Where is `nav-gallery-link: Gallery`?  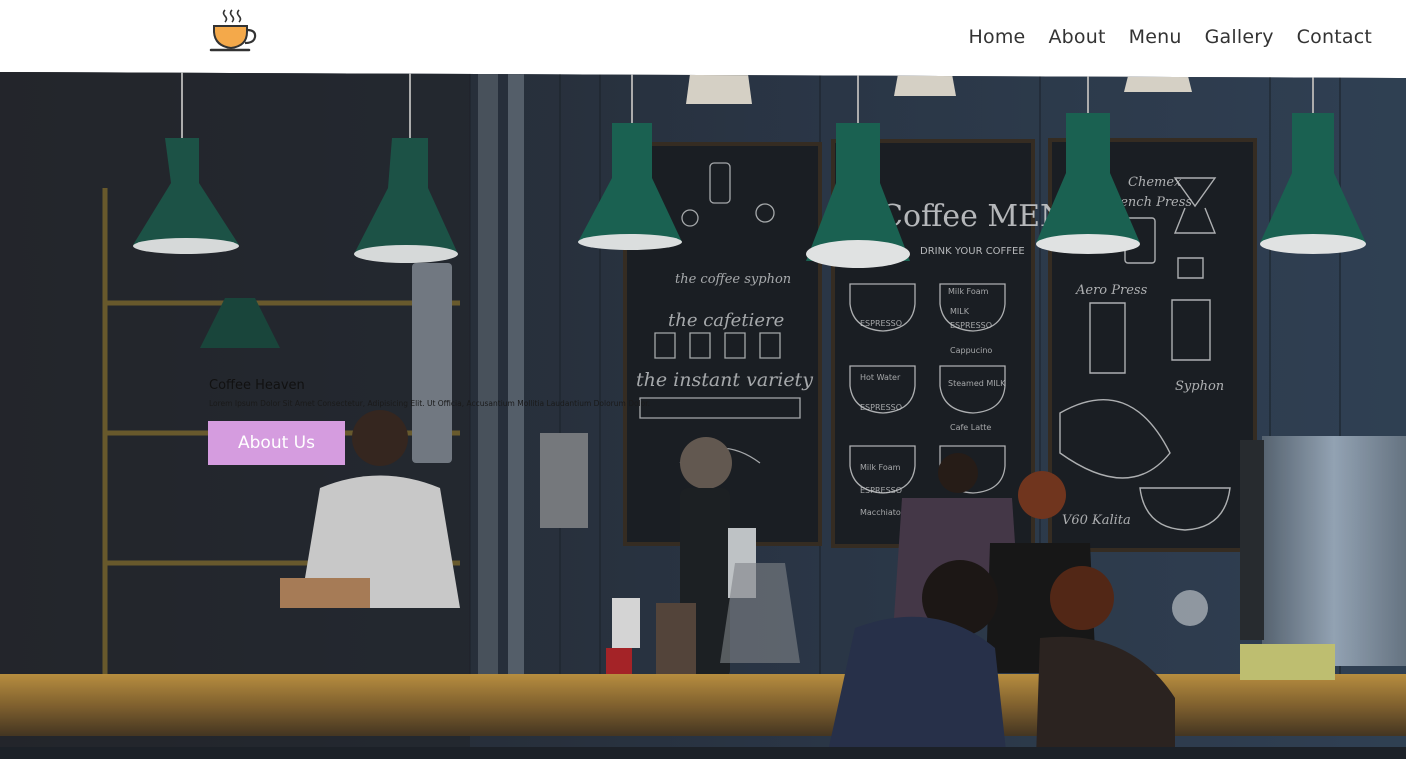 nav-gallery-link: Gallery is located at coordinates (1239, 37).